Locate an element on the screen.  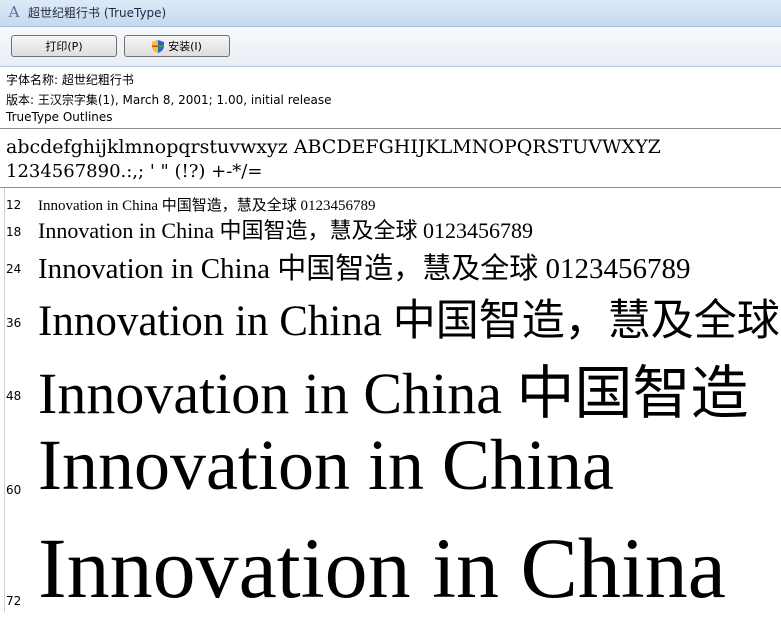
sample-text-18: Innovation in China 中国智造，慧及全球 0123456789 is located at coordinates (285, 230).